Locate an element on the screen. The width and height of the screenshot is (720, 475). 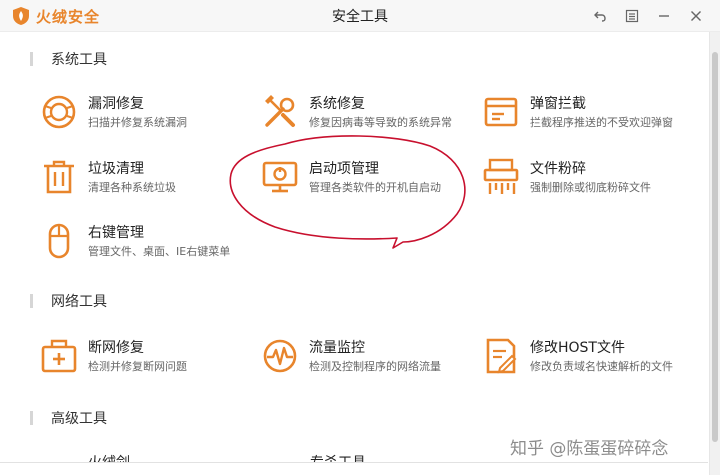
vuln-fix-icon is located at coordinates (59, 112).